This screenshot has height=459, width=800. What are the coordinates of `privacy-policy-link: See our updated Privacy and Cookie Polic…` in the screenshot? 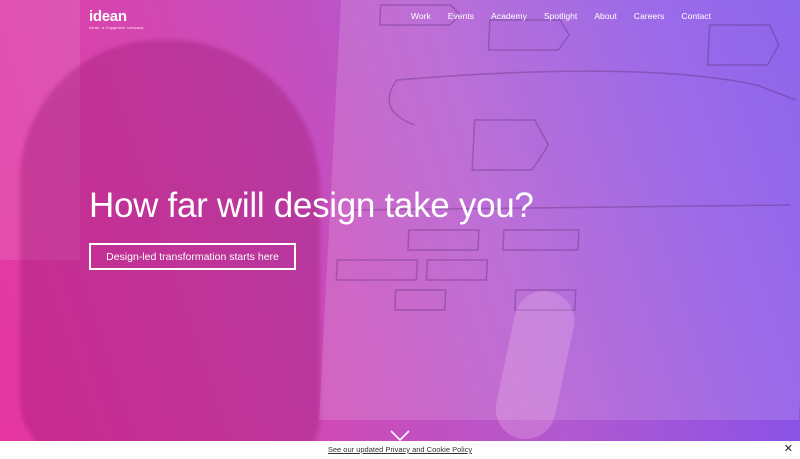 It's located at (400, 449).